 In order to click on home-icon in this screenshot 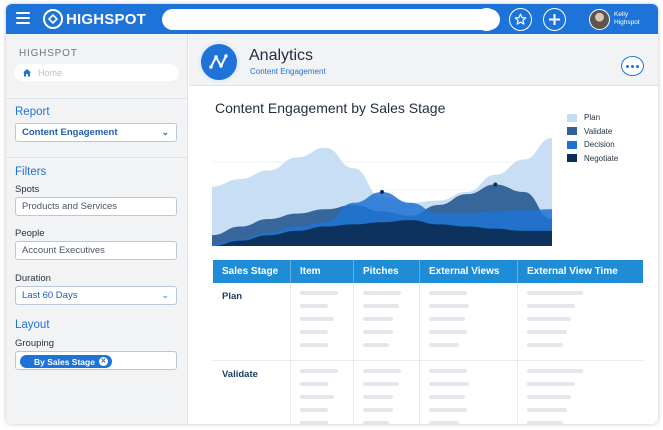, I will do `click(27, 73)`.